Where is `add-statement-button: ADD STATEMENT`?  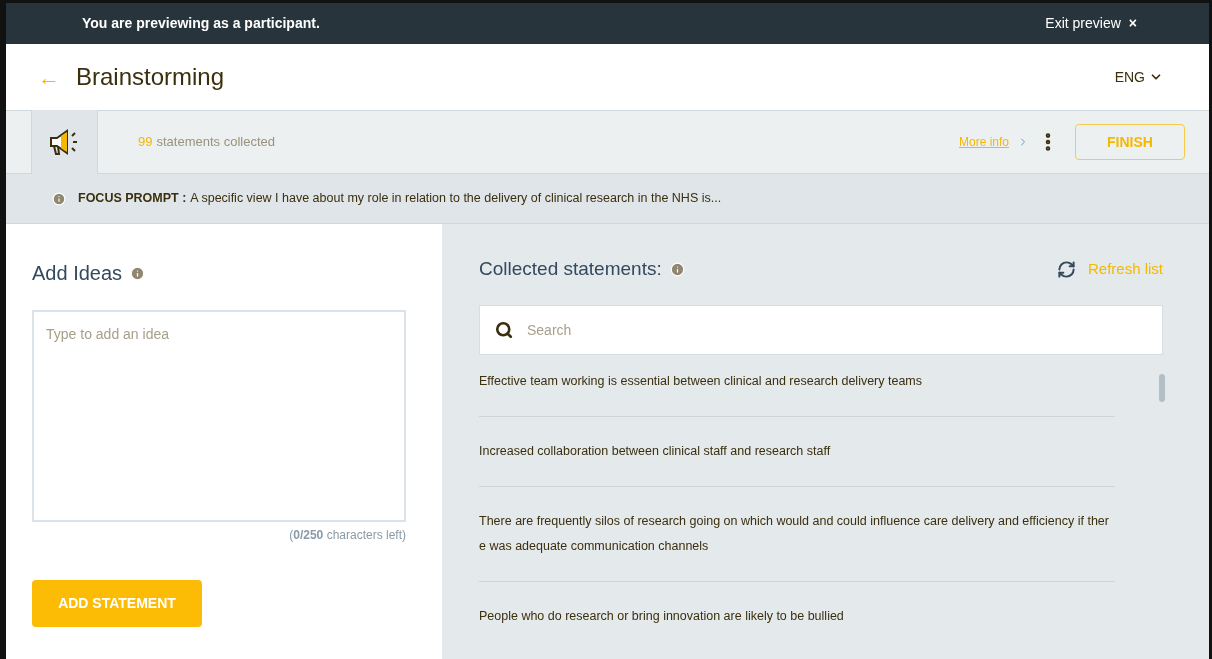 add-statement-button: ADD STATEMENT is located at coordinates (117, 603).